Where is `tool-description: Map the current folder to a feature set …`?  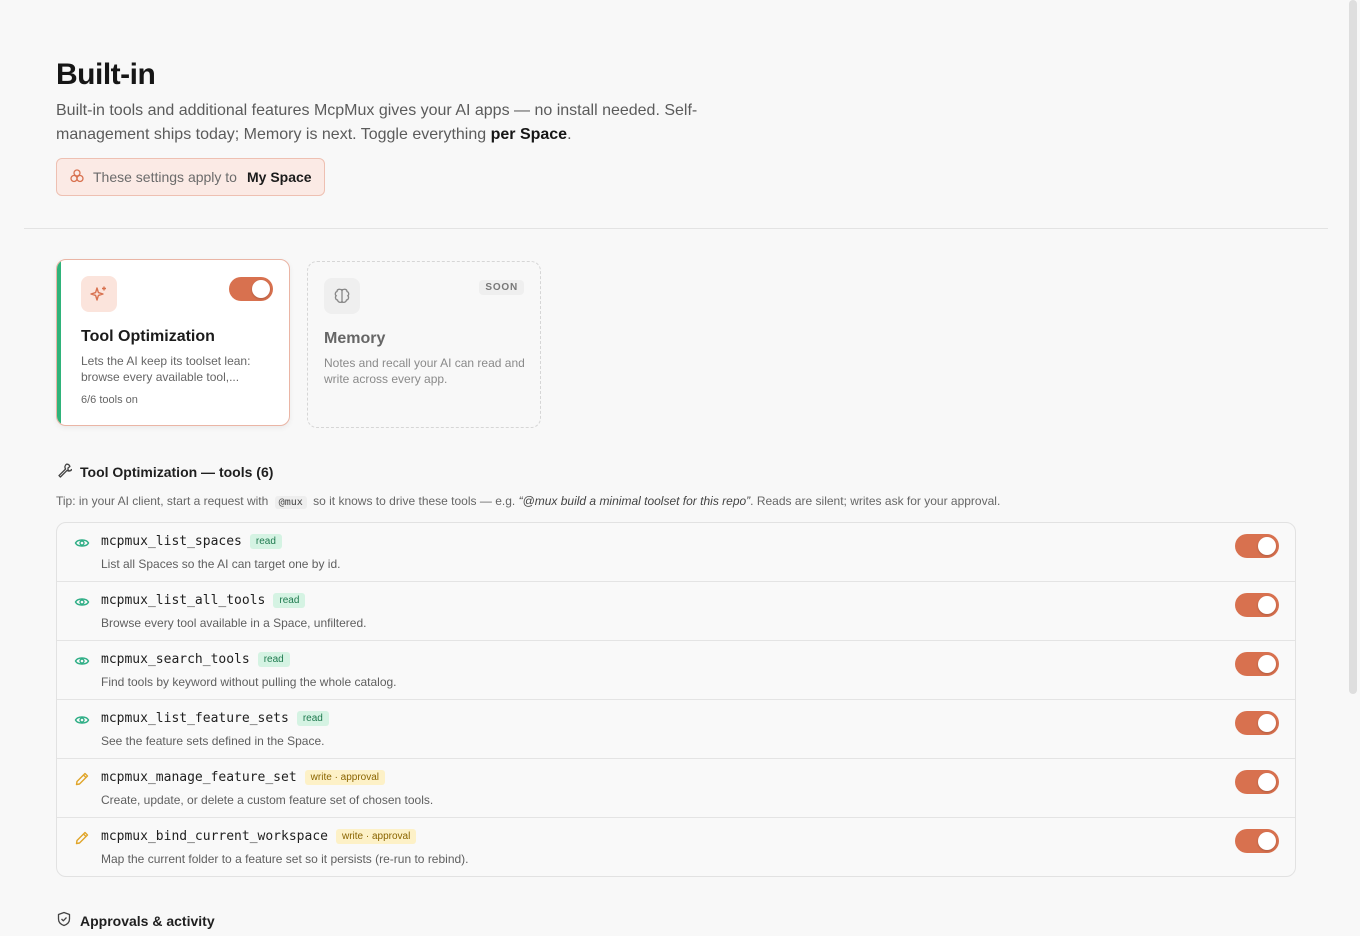 tool-description: Map the current folder to a feature set … is located at coordinates (285, 859).